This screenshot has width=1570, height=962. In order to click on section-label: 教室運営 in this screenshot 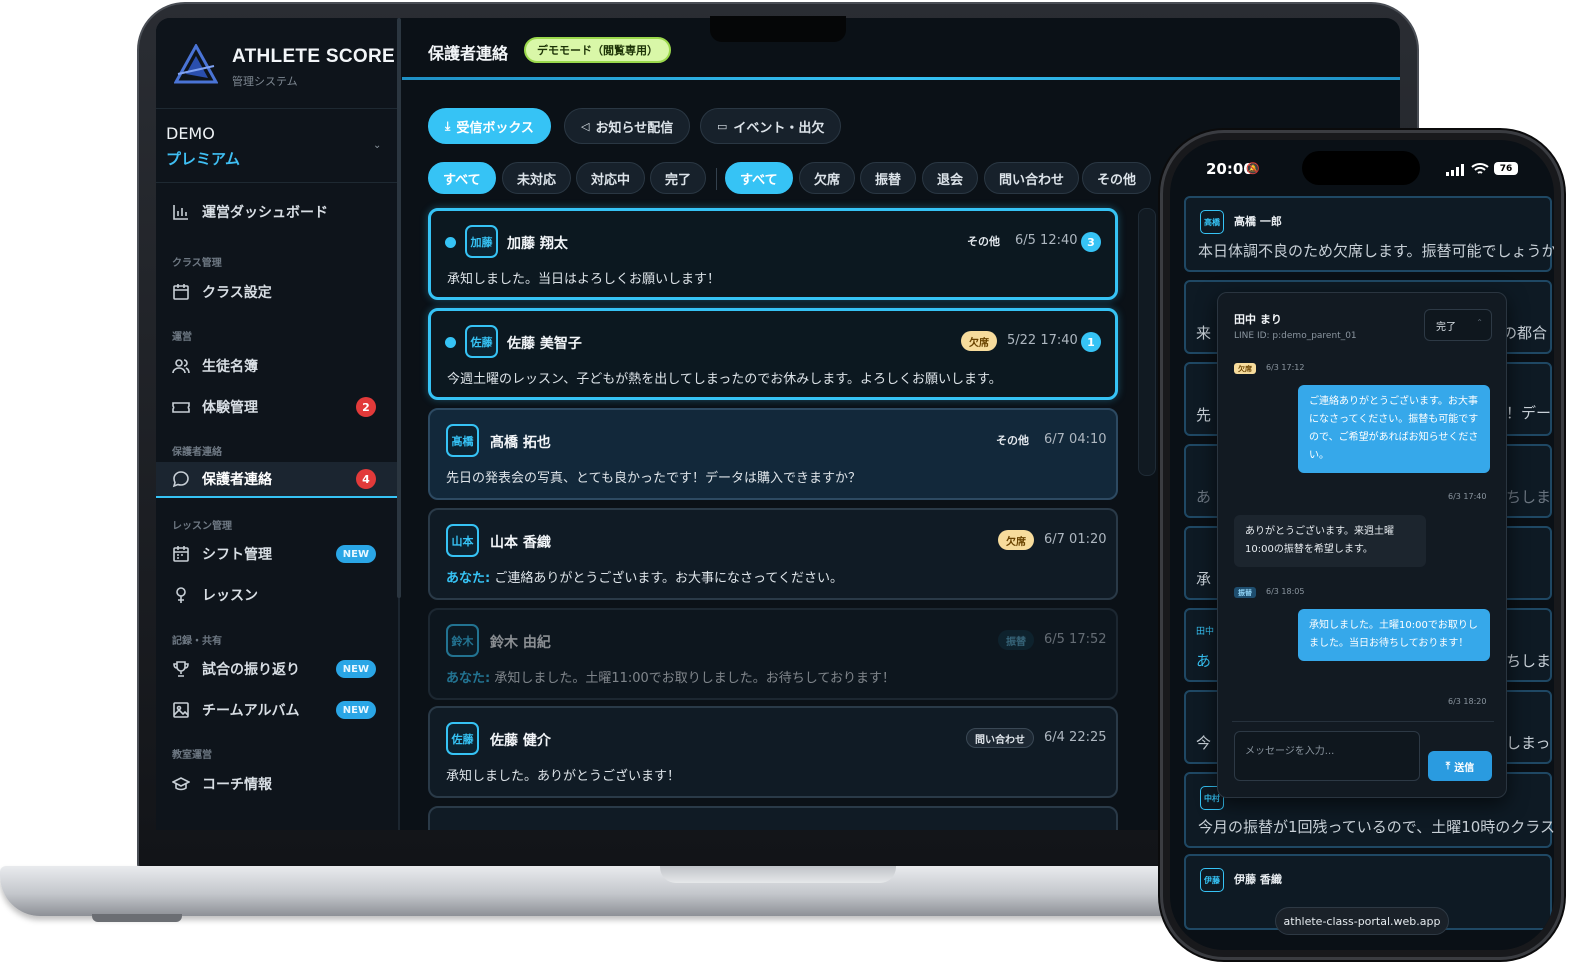, I will do `click(192, 755)`.